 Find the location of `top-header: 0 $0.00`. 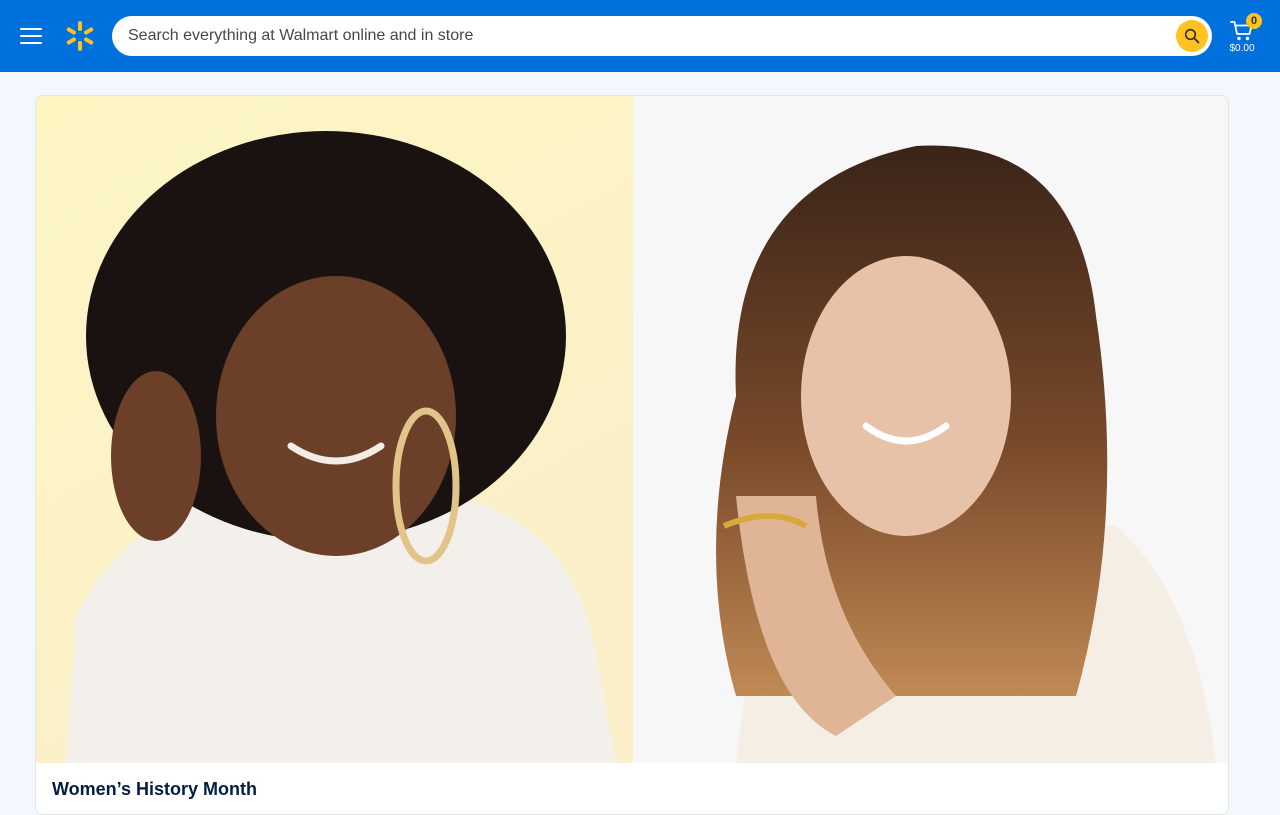

top-header: 0 $0.00 is located at coordinates (640, 36).